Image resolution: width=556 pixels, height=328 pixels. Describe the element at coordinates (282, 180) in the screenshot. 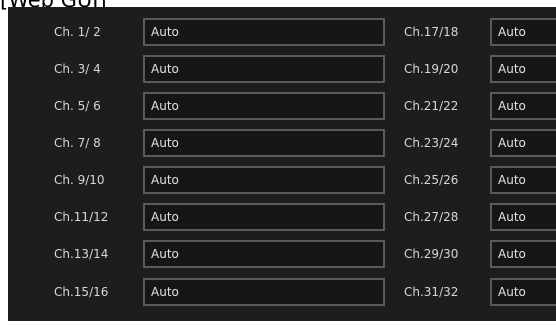

I see `channel-row-25-26: Ch.25/26 Auto` at that location.